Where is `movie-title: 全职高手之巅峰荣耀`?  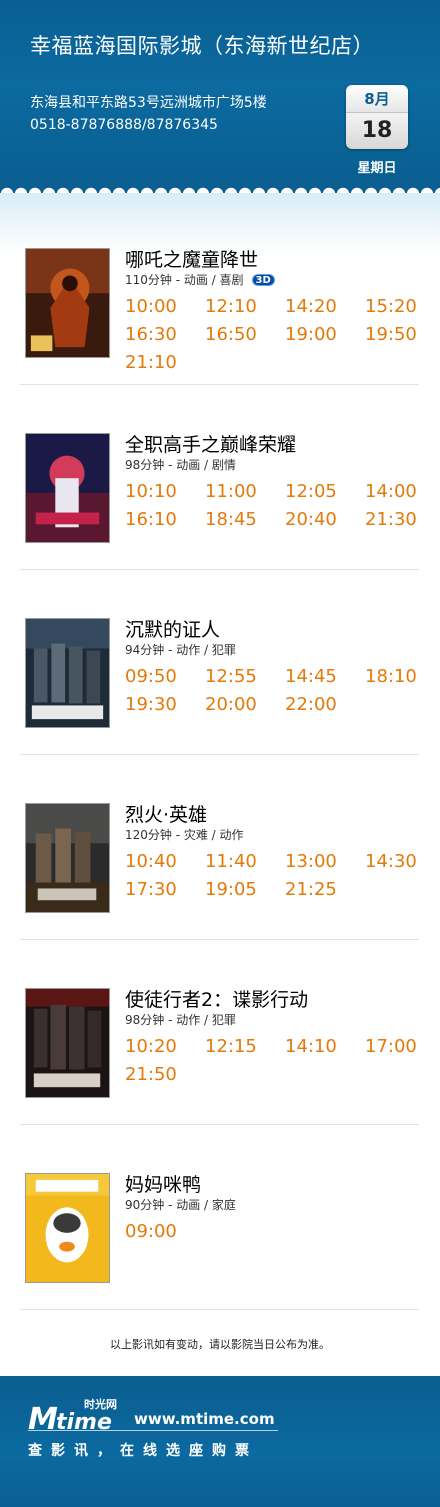 movie-title: 全职高手之巅峰荣耀 is located at coordinates (210, 443).